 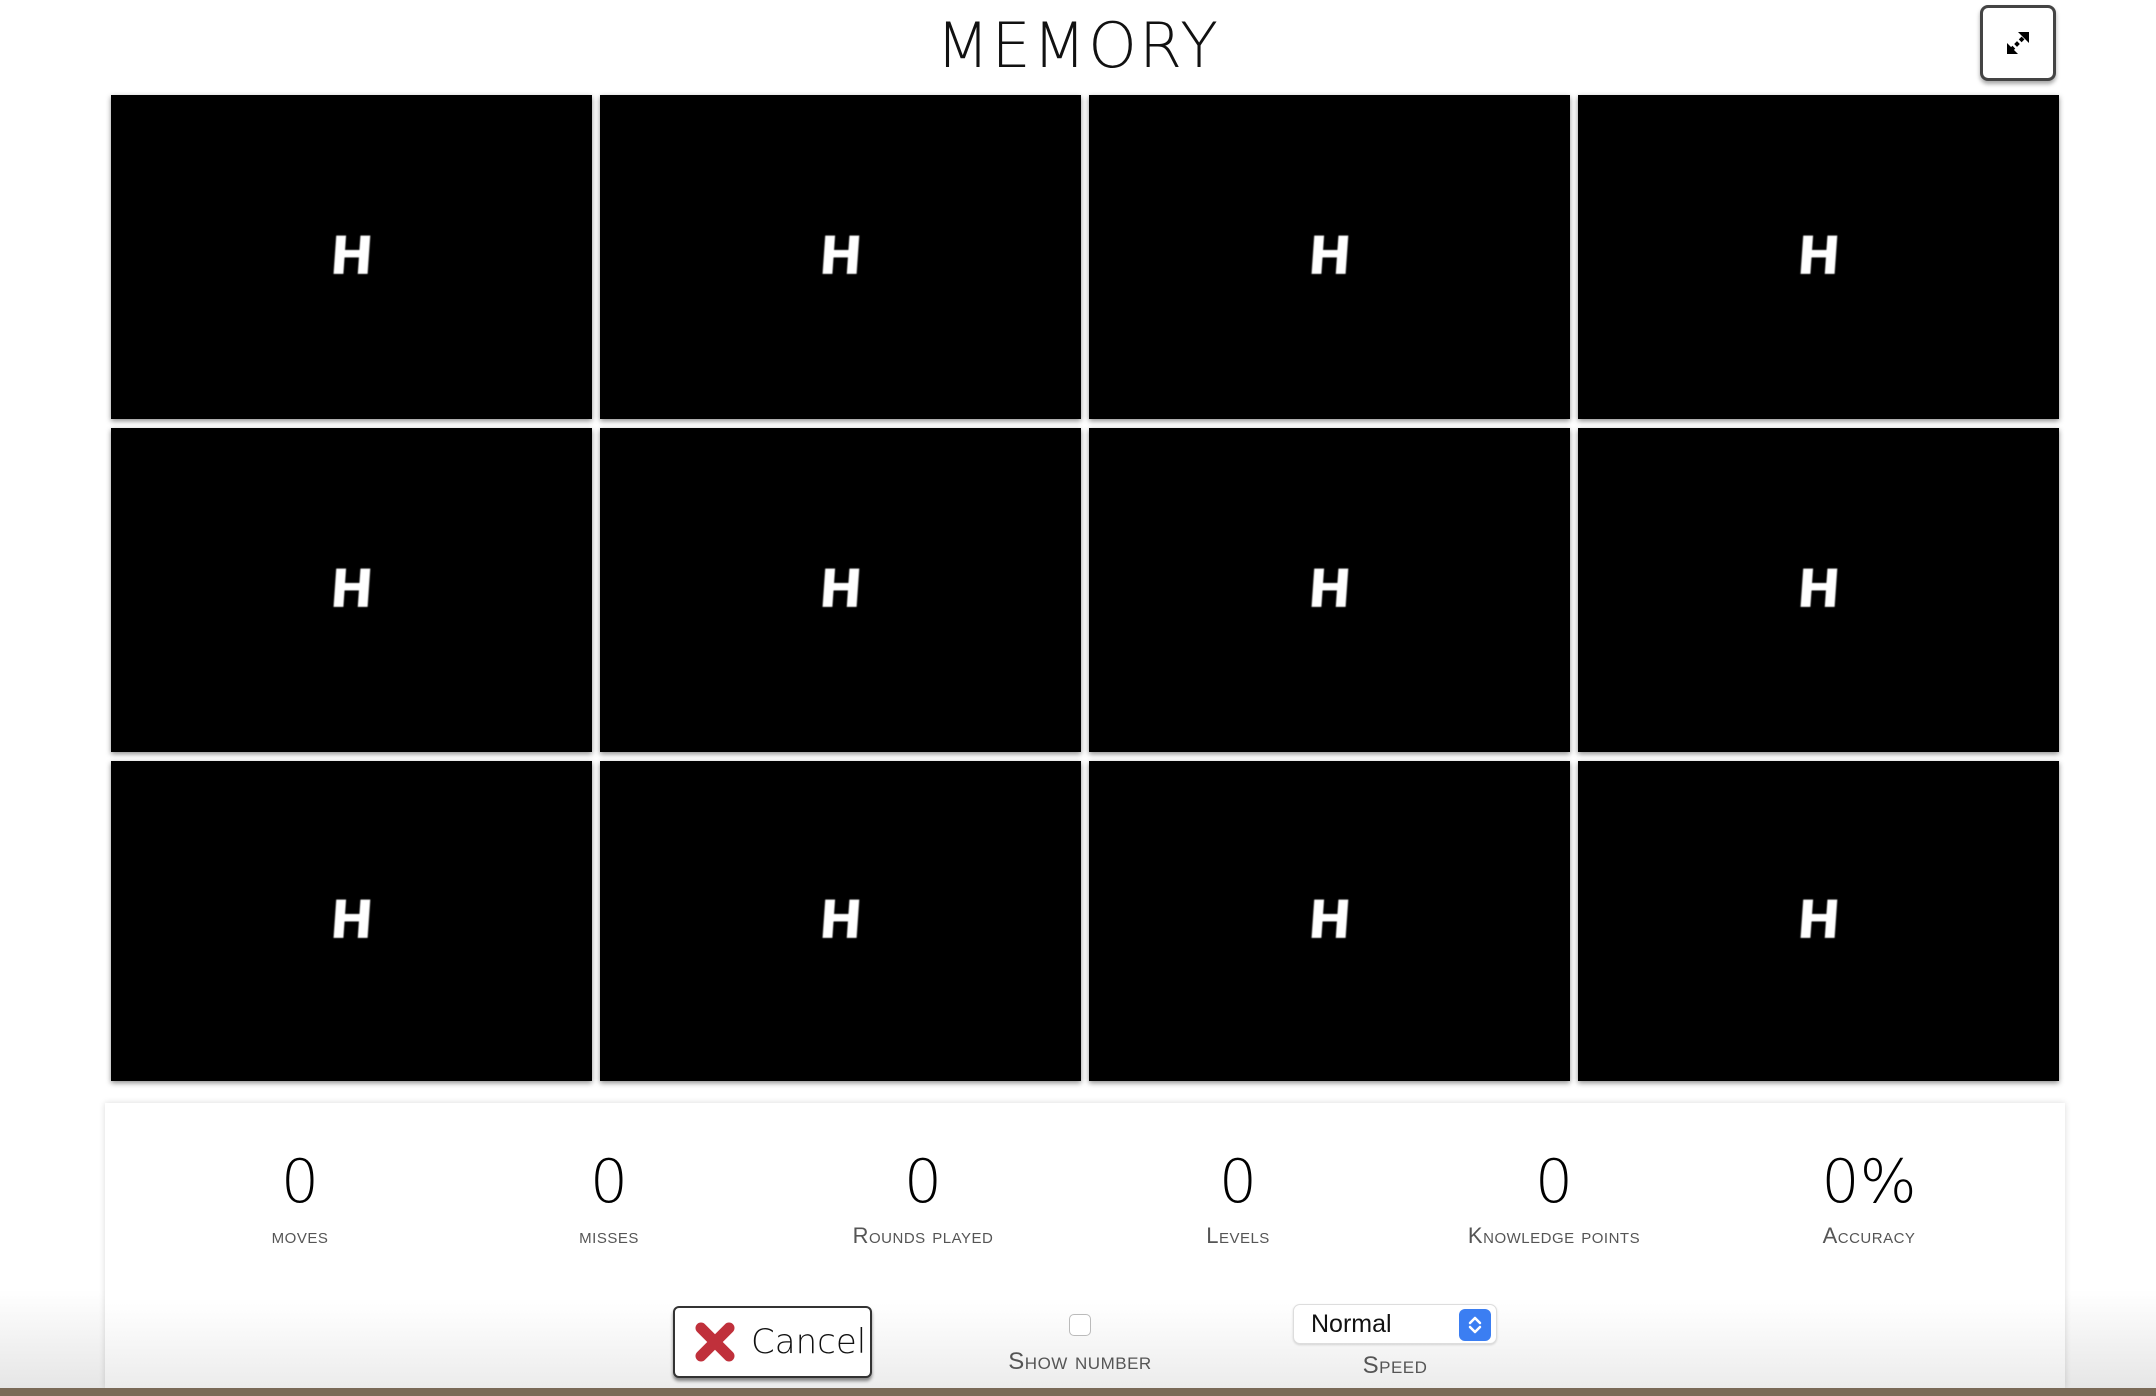 What do you see at coordinates (300, 1235) in the screenshot?
I see `stat-label: moves` at bounding box center [300, 1235].